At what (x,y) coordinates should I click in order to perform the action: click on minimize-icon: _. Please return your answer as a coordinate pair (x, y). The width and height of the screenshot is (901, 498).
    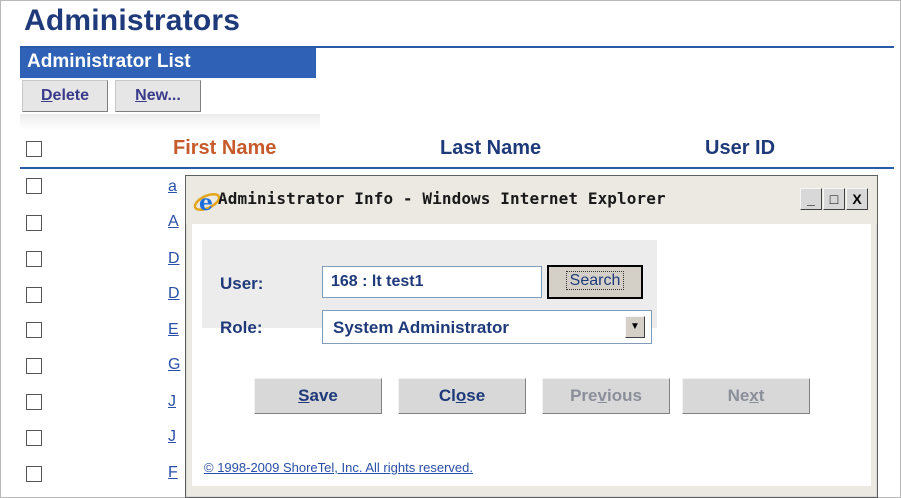
    Looking at the image, I should click on (811, 199).